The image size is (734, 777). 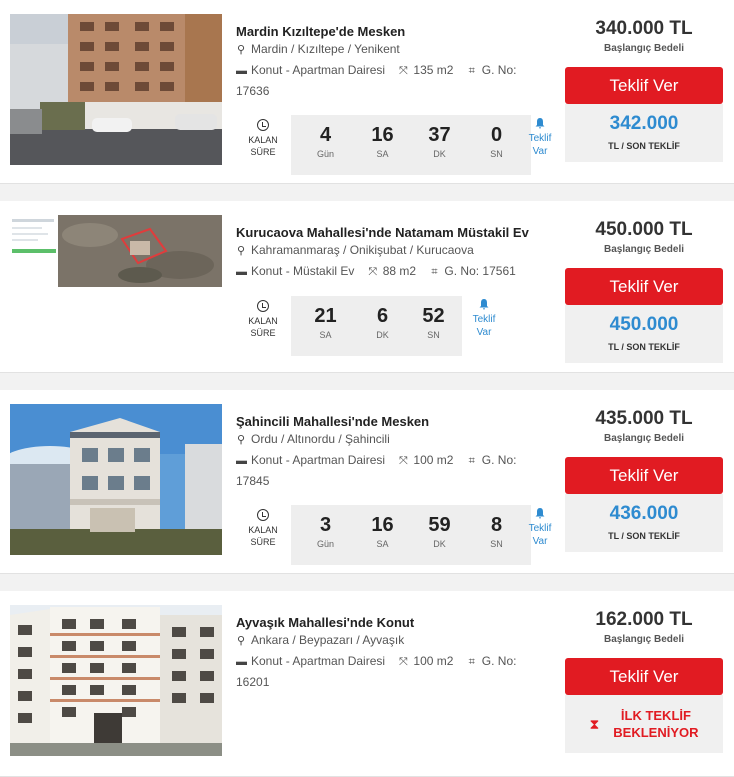 What do you see at coordinates (325, 531) in the screenshot?
I see `countdown-unit: 3 Gün` at bounding box center [325, 531].